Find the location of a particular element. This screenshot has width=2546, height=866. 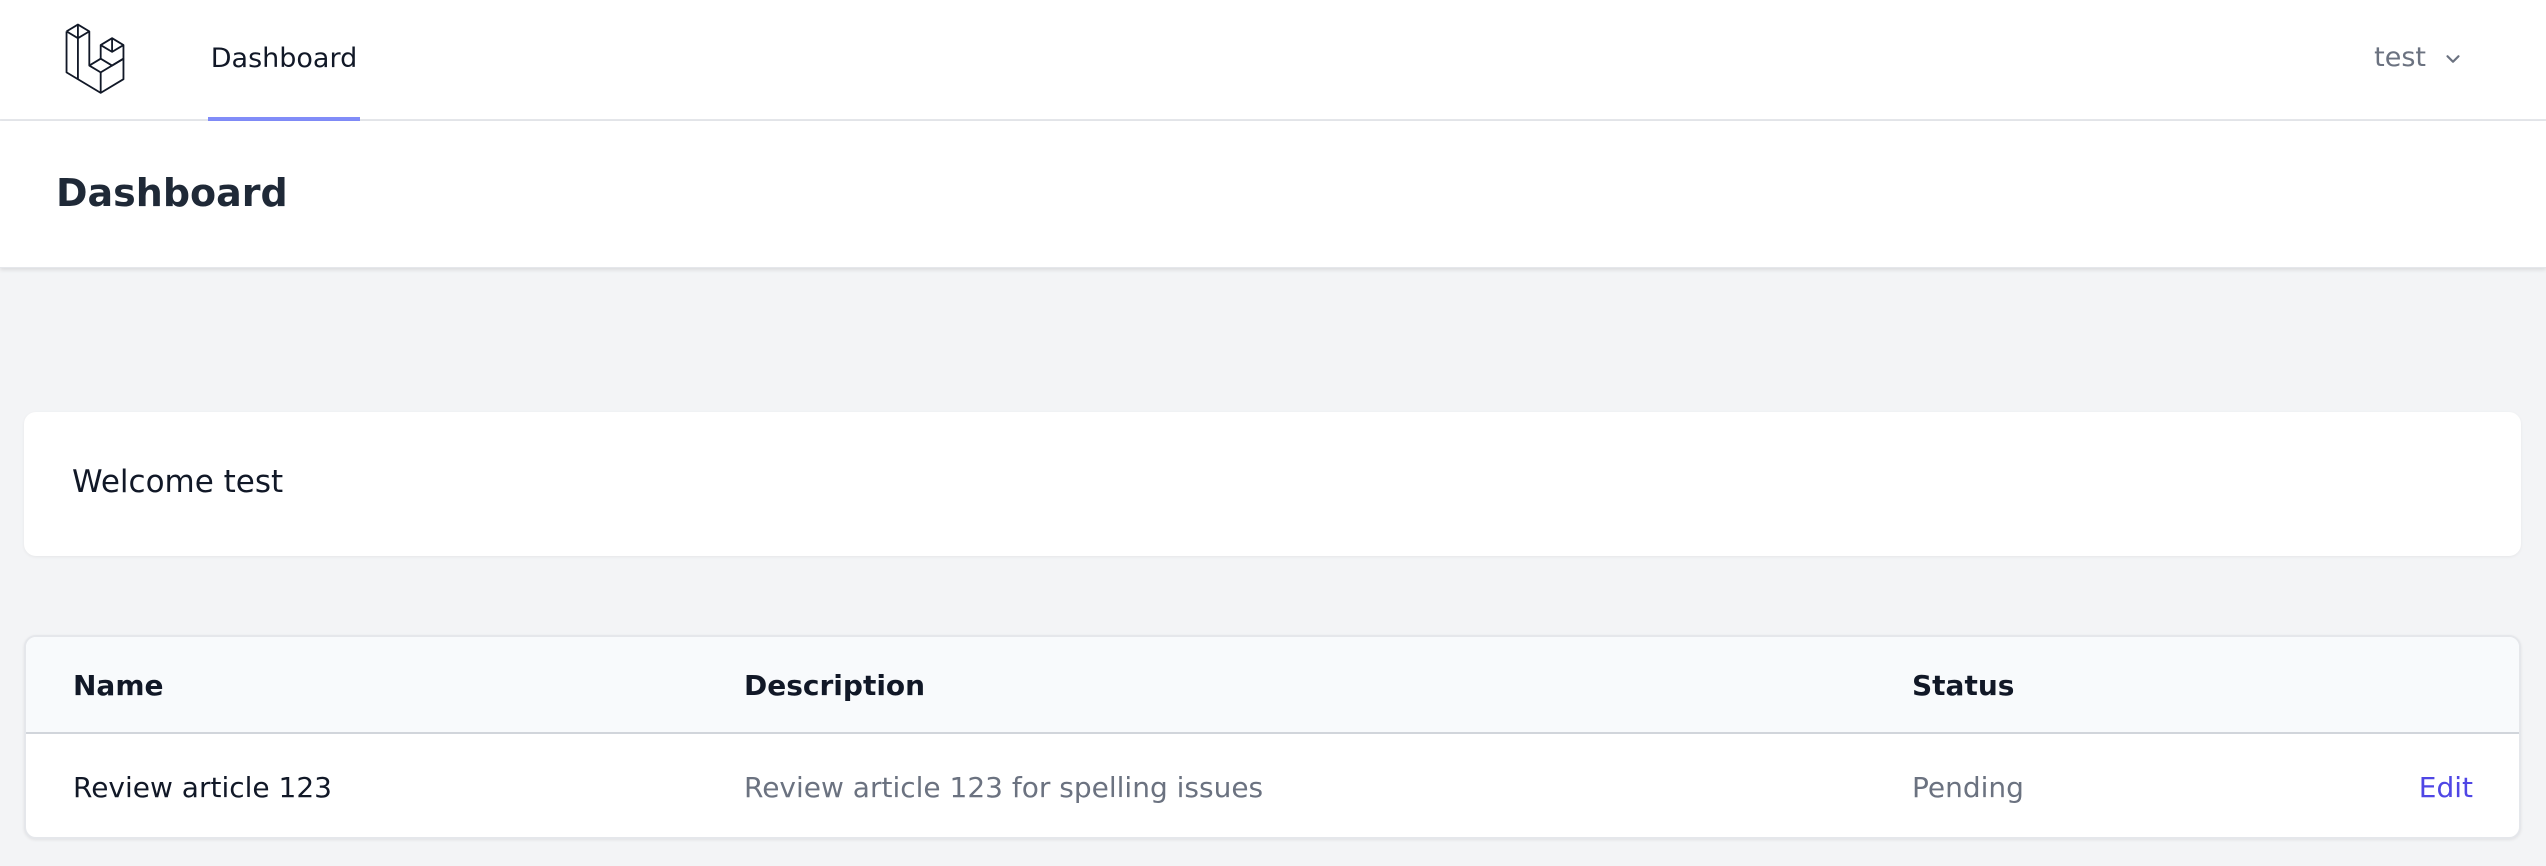

column-header-status: Status is located at coordinates (1963, 685).